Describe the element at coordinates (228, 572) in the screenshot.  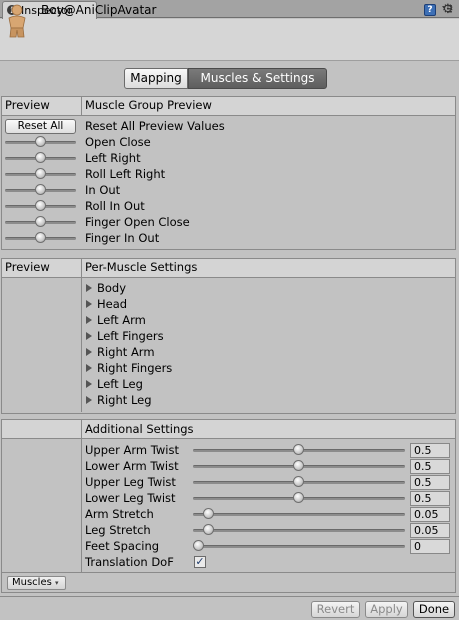
I see `panel-divider` at that location.